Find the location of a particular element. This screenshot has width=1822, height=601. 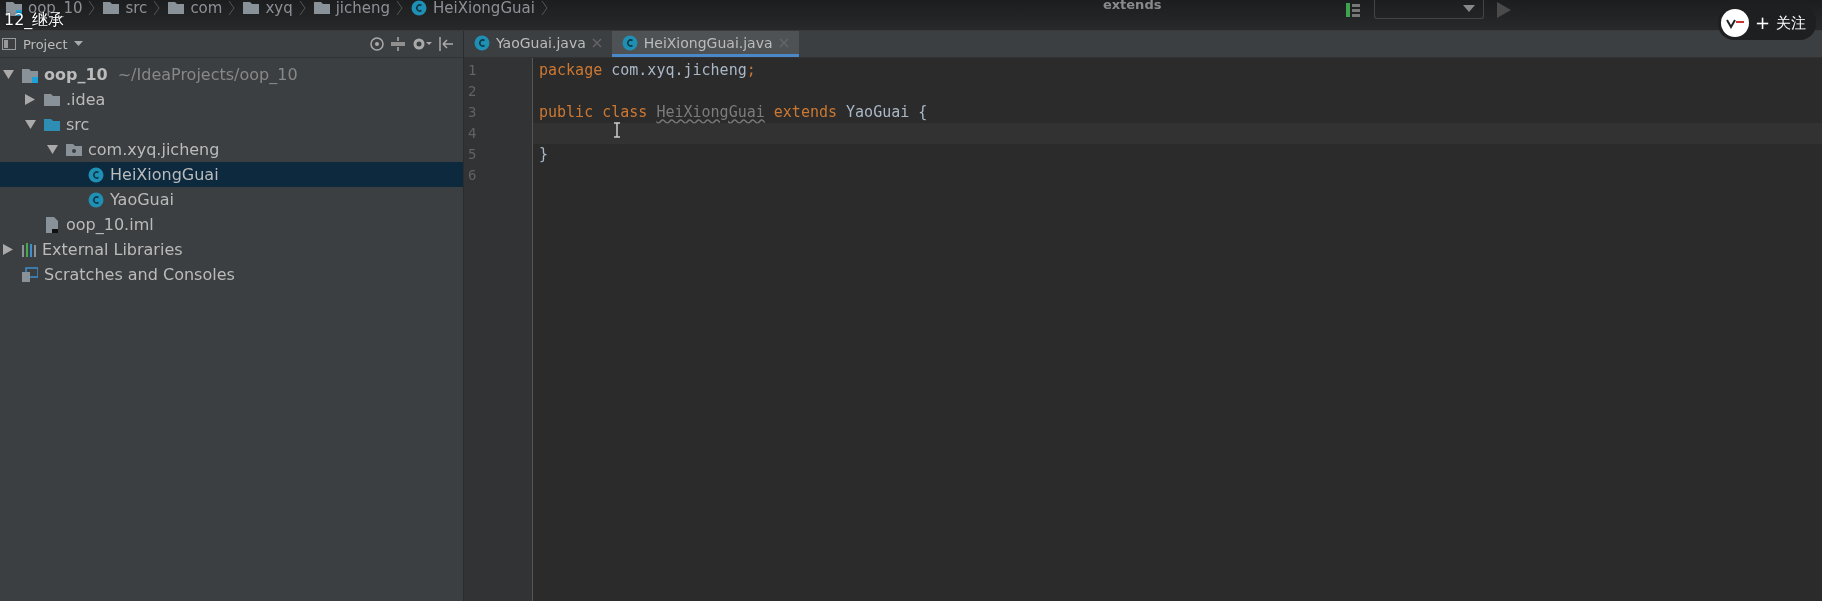

file-icon is located at coordinates (52, 224).